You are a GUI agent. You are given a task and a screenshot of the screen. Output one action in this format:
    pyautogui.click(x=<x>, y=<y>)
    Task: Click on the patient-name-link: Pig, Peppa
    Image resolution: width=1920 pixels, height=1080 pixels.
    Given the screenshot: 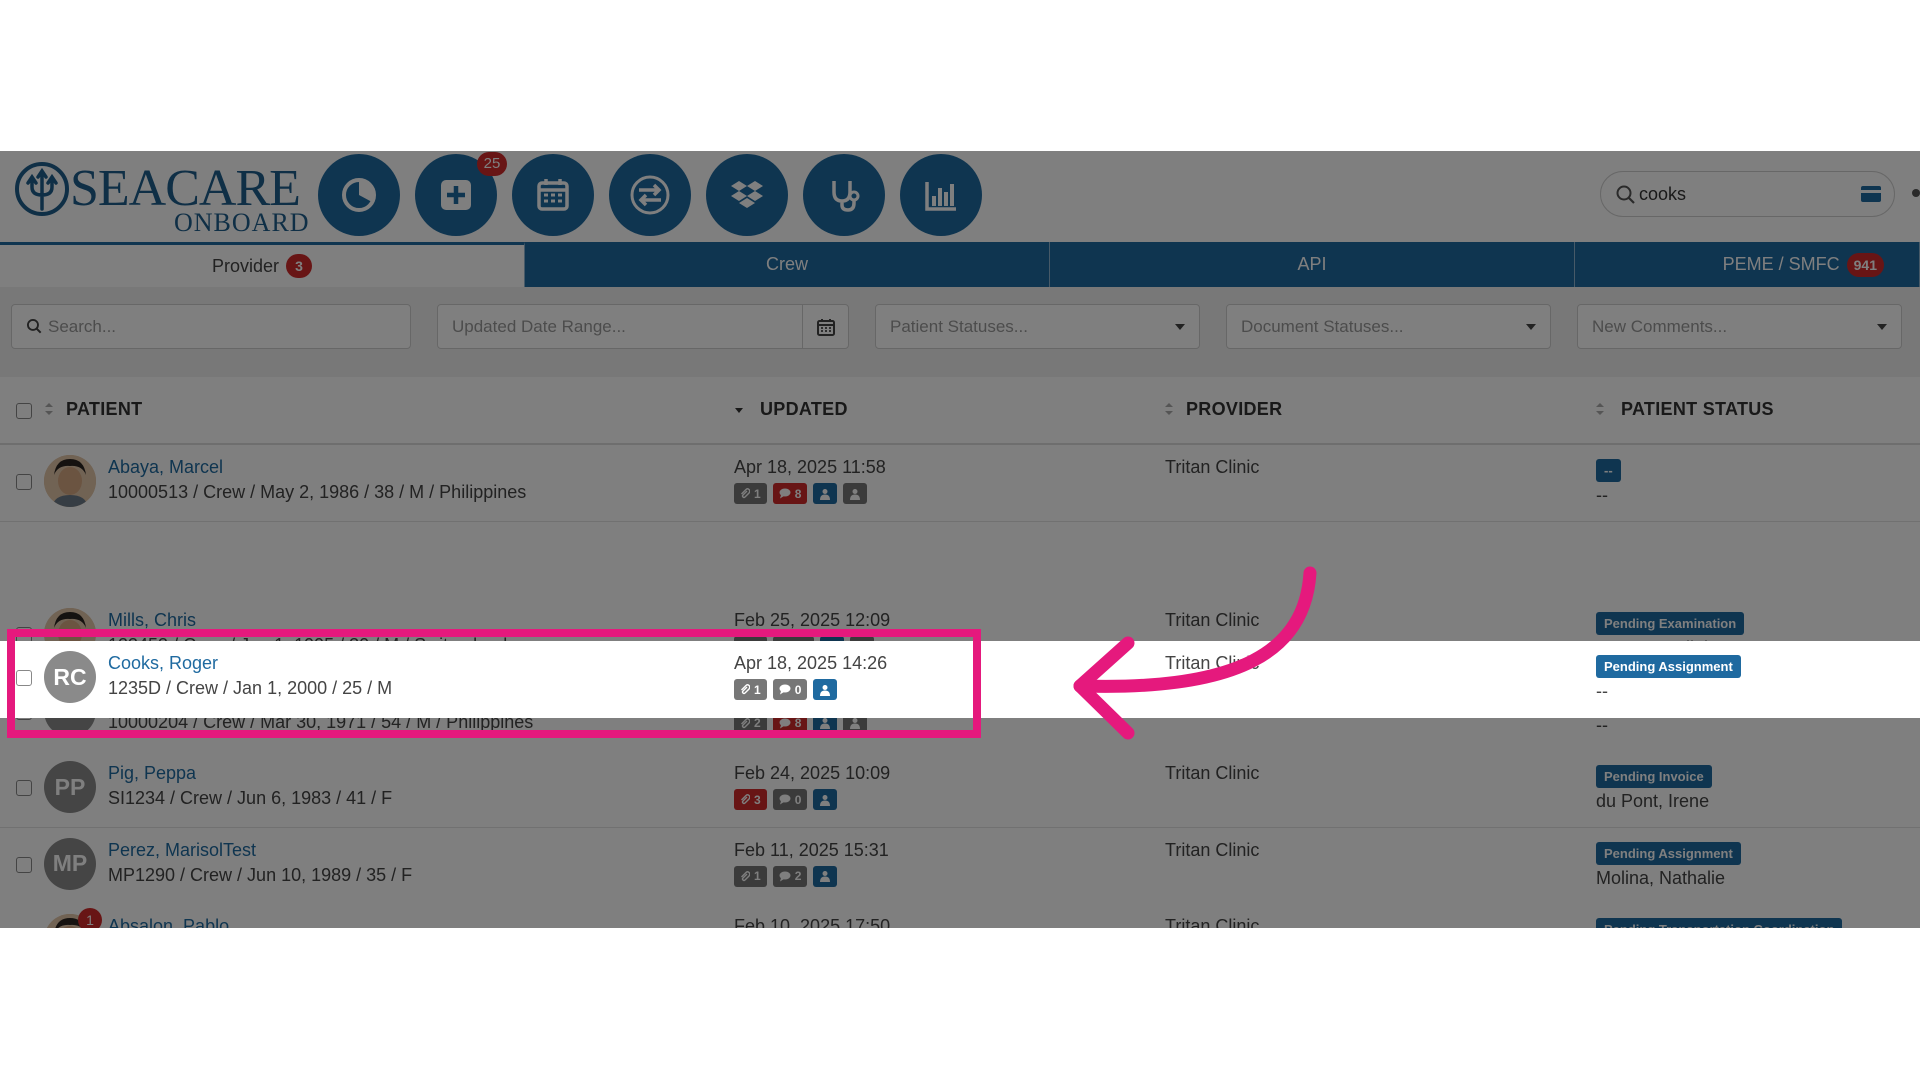 What is the action you would take?
    pyautogui.click(x=152, y=773)
    